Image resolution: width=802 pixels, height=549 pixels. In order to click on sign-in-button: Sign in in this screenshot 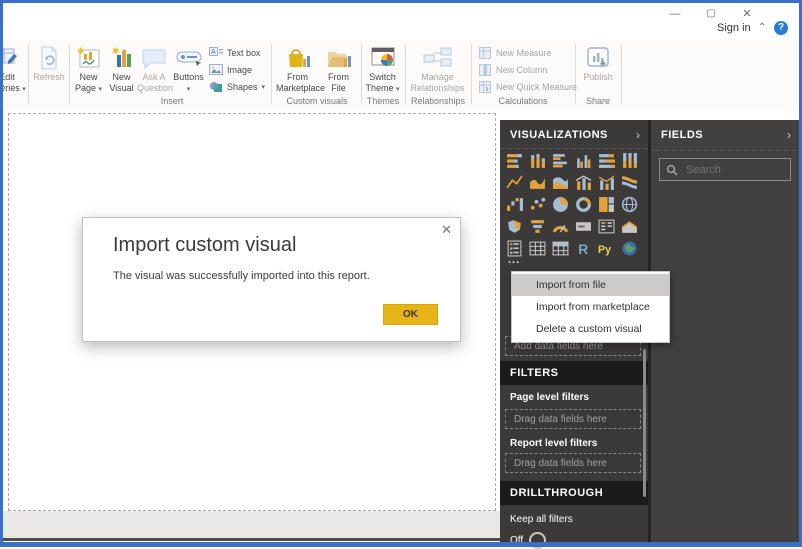, I will do `click(734, 28)`.